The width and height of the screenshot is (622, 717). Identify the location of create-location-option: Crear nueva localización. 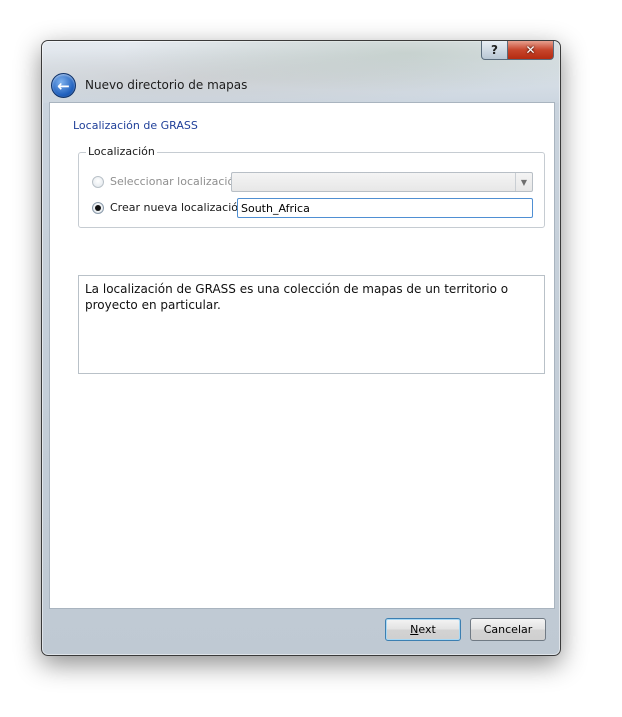
(168, 207).